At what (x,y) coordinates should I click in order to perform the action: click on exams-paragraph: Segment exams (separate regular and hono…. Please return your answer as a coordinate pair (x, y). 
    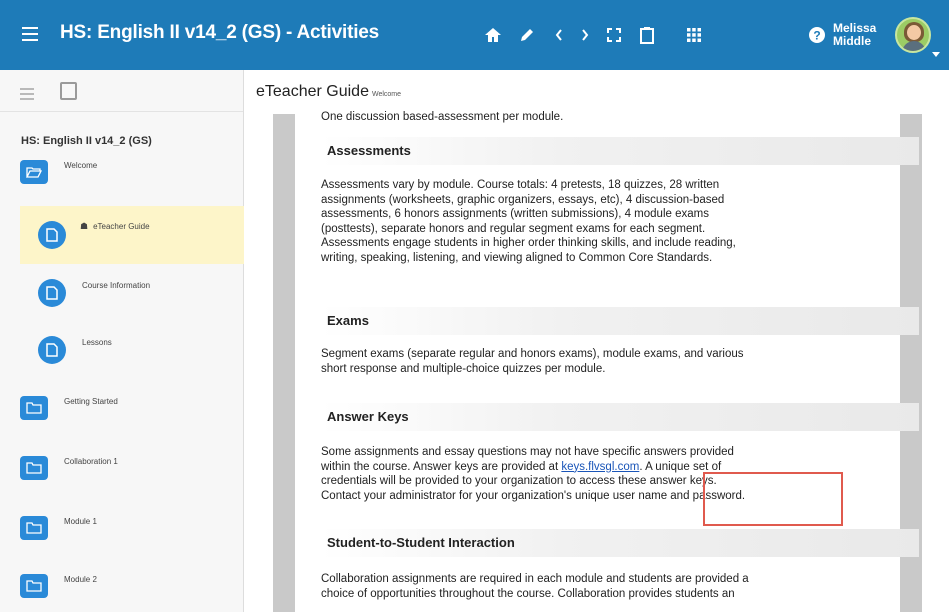
    Looking at the image, I should click on (581, 361).